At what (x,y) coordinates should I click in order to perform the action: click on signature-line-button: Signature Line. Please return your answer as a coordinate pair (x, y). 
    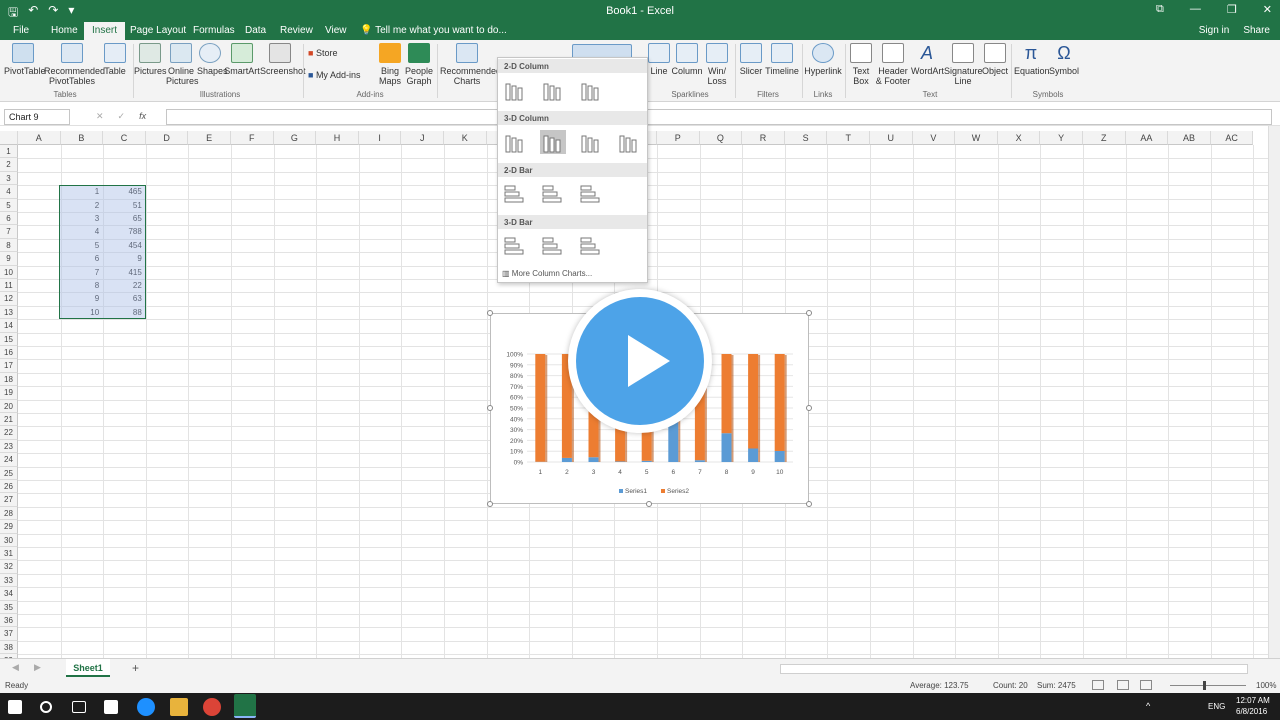
    Looking at the image, I should click on (963, 64).